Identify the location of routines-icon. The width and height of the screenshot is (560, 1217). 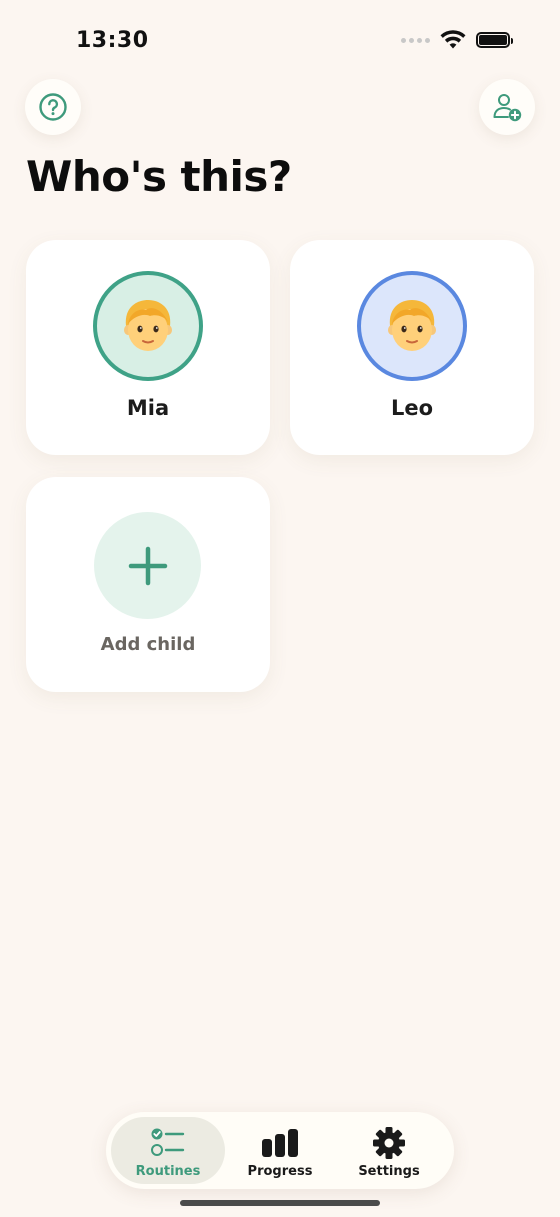
(168, 1142).